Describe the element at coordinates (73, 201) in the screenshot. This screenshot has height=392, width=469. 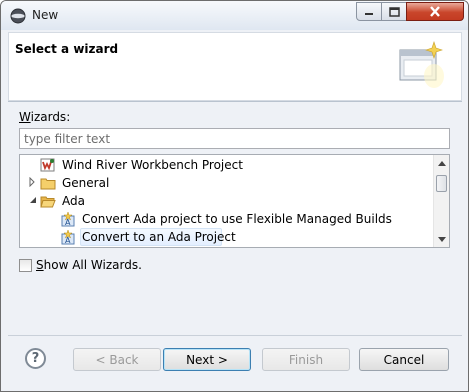
I see `tree-item-label: Ada` at that location.